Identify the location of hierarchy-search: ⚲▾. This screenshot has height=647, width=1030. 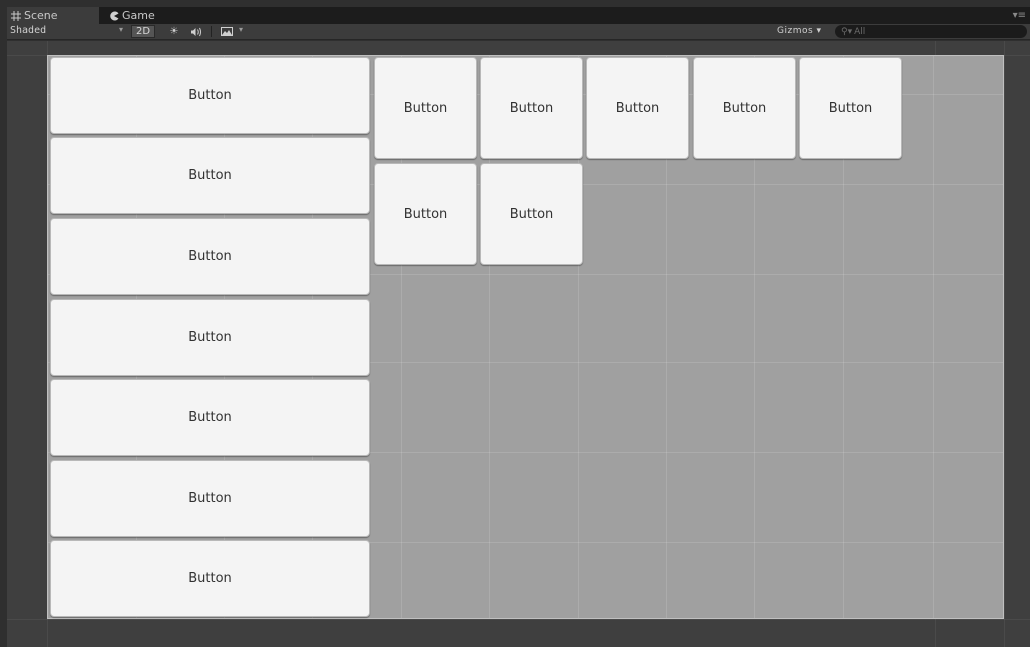
(931, 31).